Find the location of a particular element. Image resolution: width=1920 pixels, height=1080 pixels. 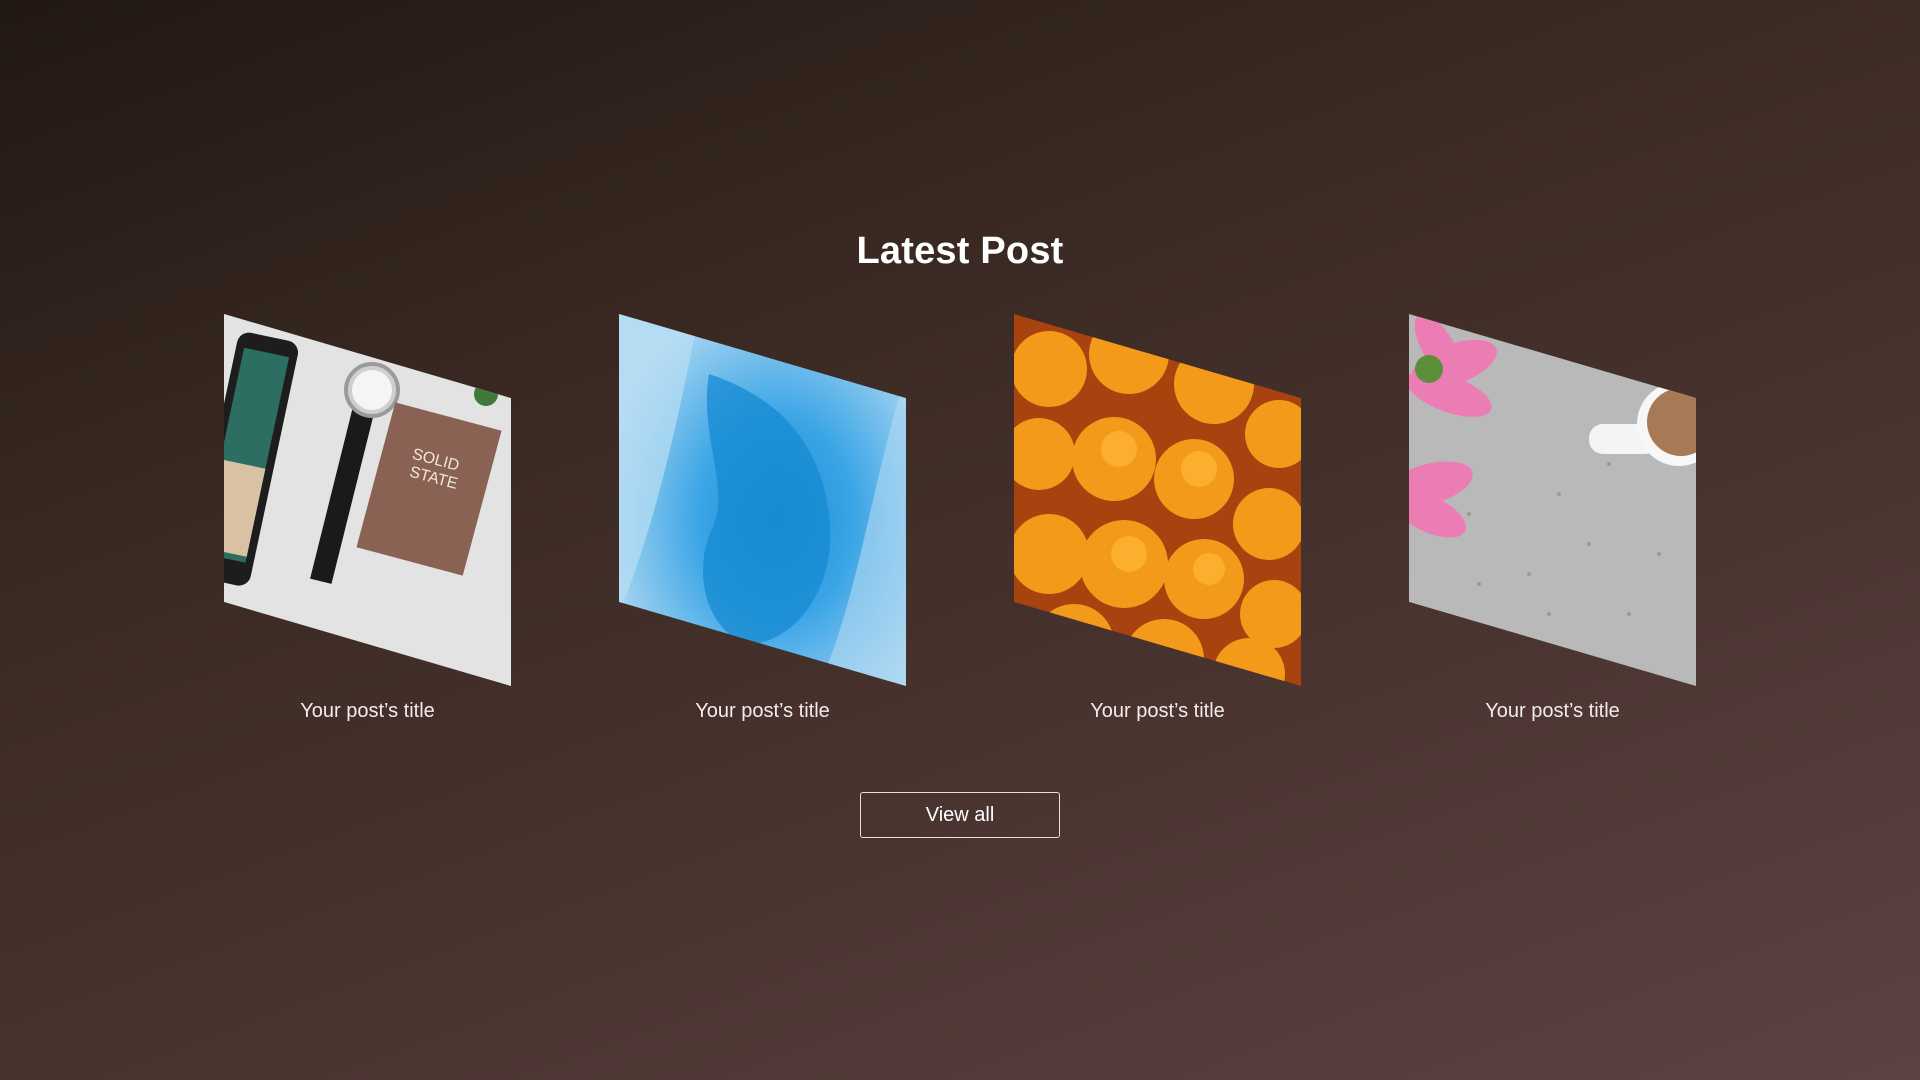

oranges-image is located at coordinates (1157, 500).